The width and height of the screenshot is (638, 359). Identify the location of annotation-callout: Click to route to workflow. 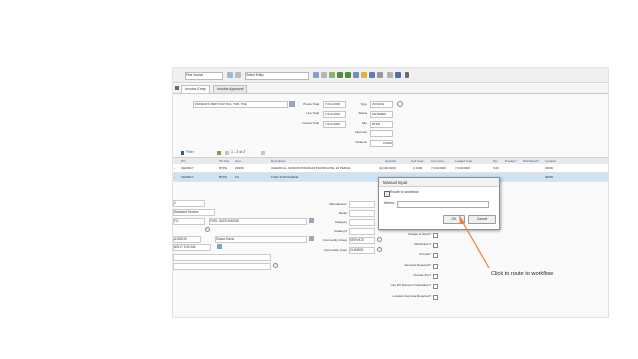
(522, 274).